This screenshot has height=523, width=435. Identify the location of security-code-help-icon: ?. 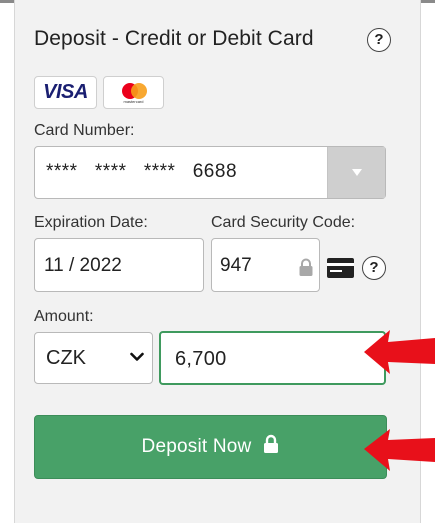
(374, 268).